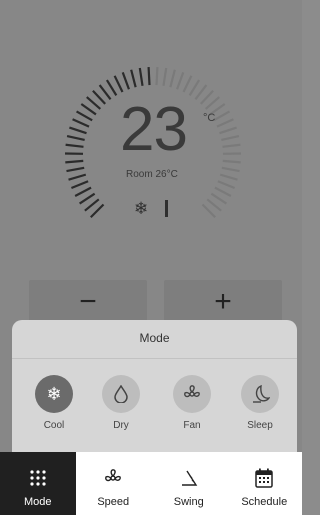 This screenshot has width=320, height=515. I want to click on calendar-icon, so click(265, 478).